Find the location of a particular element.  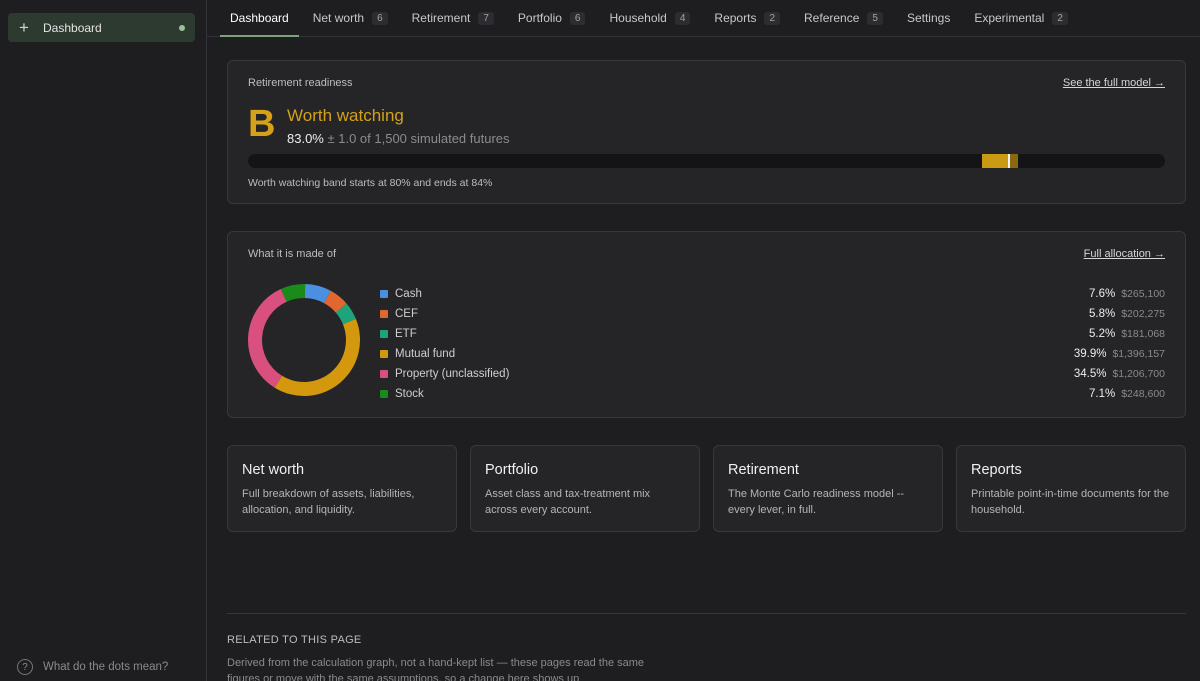

allocation-amount: $181,068 is located at coordinates (1143, 334).